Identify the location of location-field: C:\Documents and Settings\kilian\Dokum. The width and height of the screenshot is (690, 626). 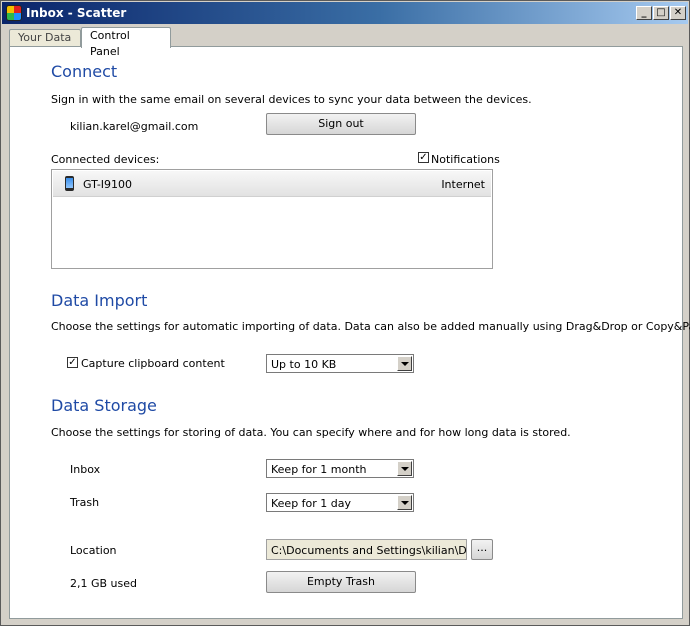
(366, 549).